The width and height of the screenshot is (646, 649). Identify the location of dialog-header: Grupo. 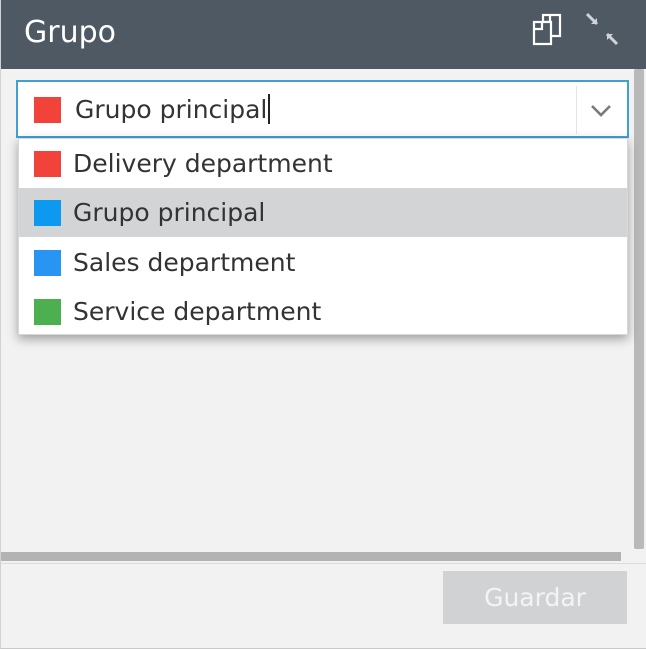
(323, 34).